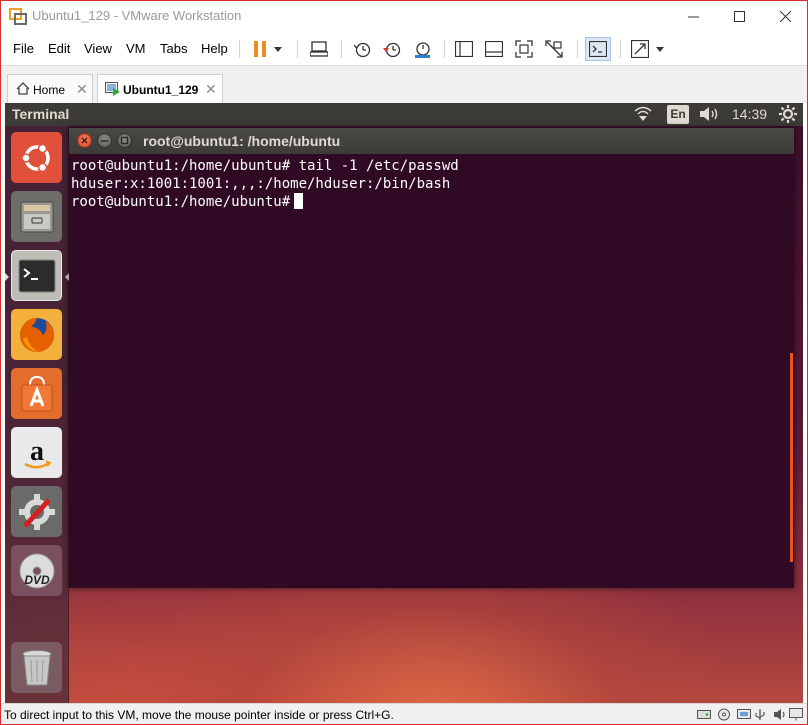 The width and height of the screenshot is (808, 725). What do you see at coordinates (214, 48) in the screenshot?
I see `menu-help: Help` at bounding box center [214, 48].